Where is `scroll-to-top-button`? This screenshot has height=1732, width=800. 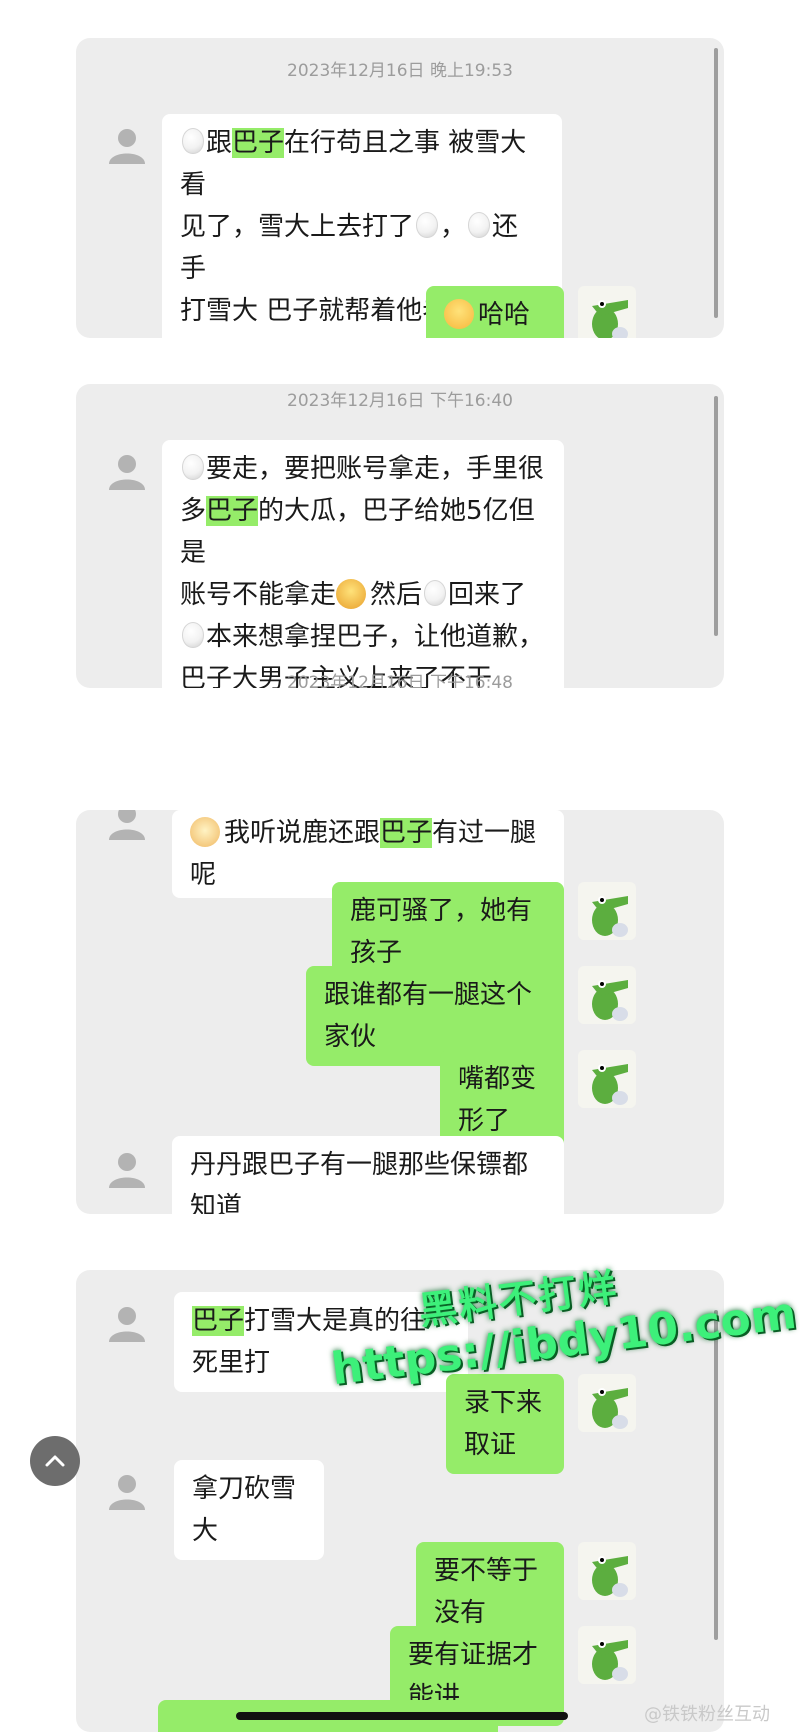
scroll-to-top-button is located at coordinates (55, 1461).